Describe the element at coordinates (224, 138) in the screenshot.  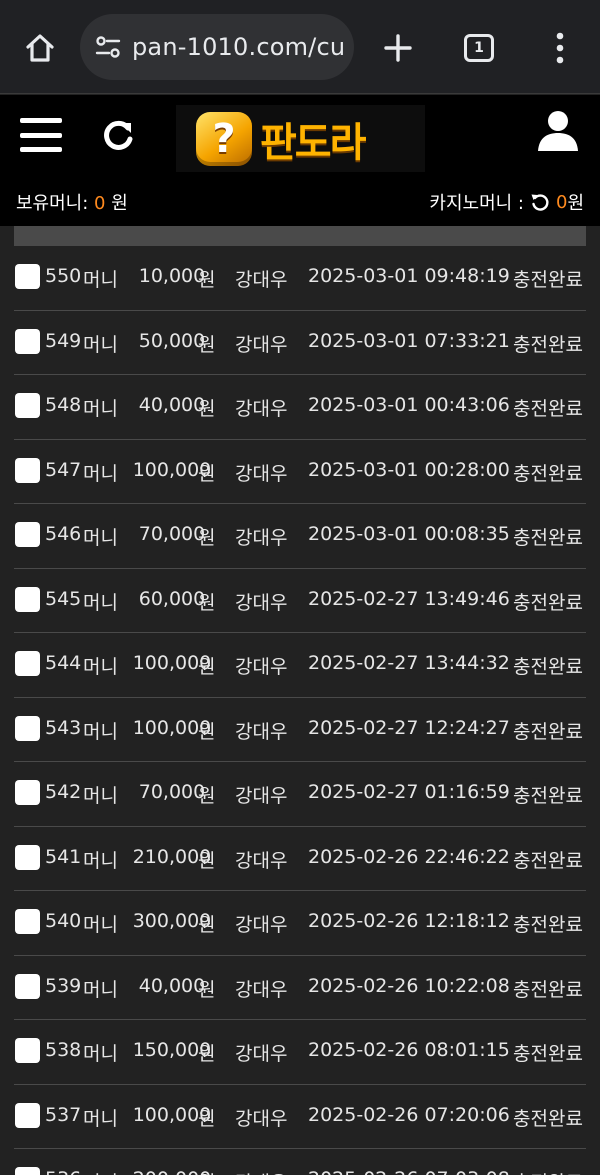
I see `logo-badge: ?` at that location.